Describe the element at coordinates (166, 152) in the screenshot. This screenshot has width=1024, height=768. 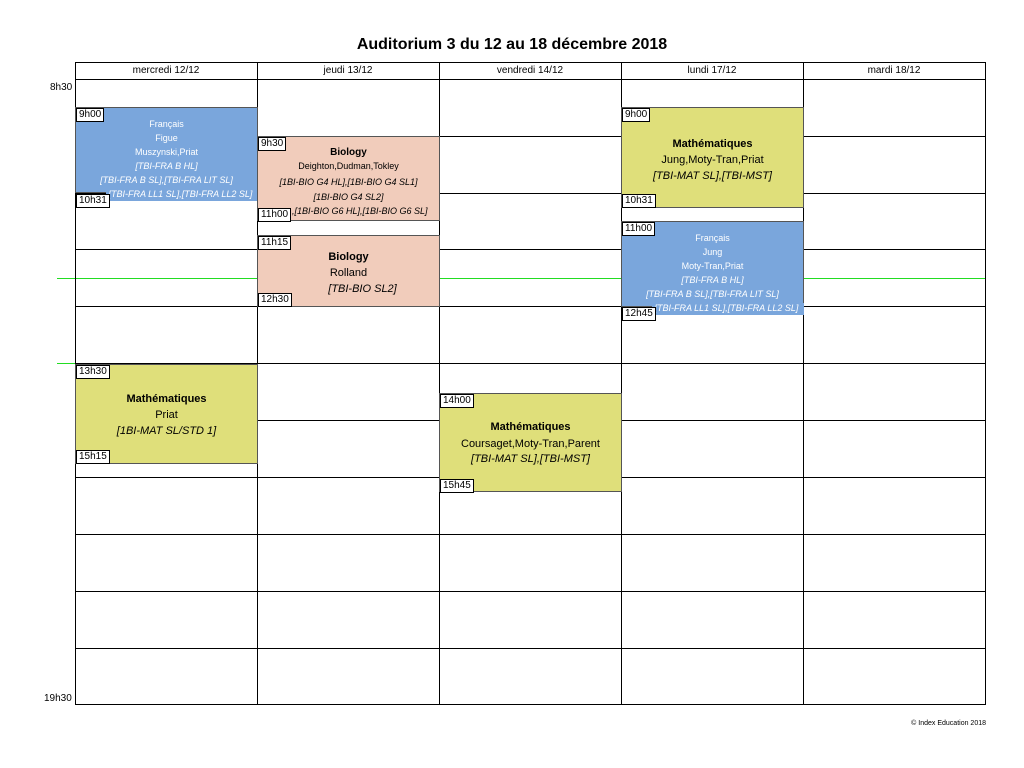
I see `event-teacher: Muszynski,Priat` at that location.